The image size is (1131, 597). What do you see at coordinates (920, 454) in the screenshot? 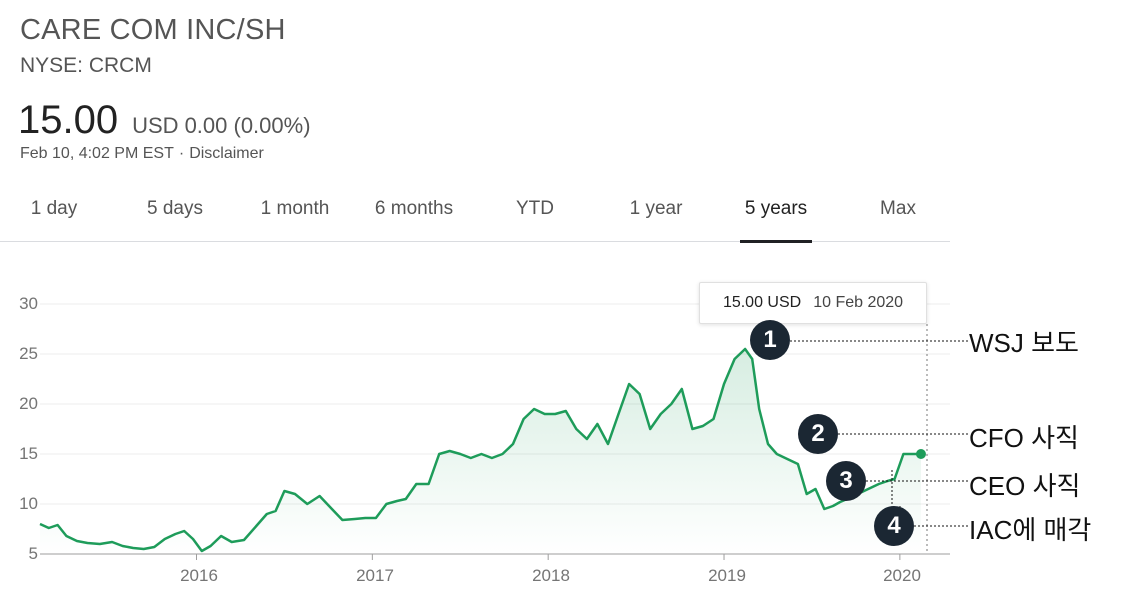
I see `latest-price-dot` at bounding box center [920, 454].